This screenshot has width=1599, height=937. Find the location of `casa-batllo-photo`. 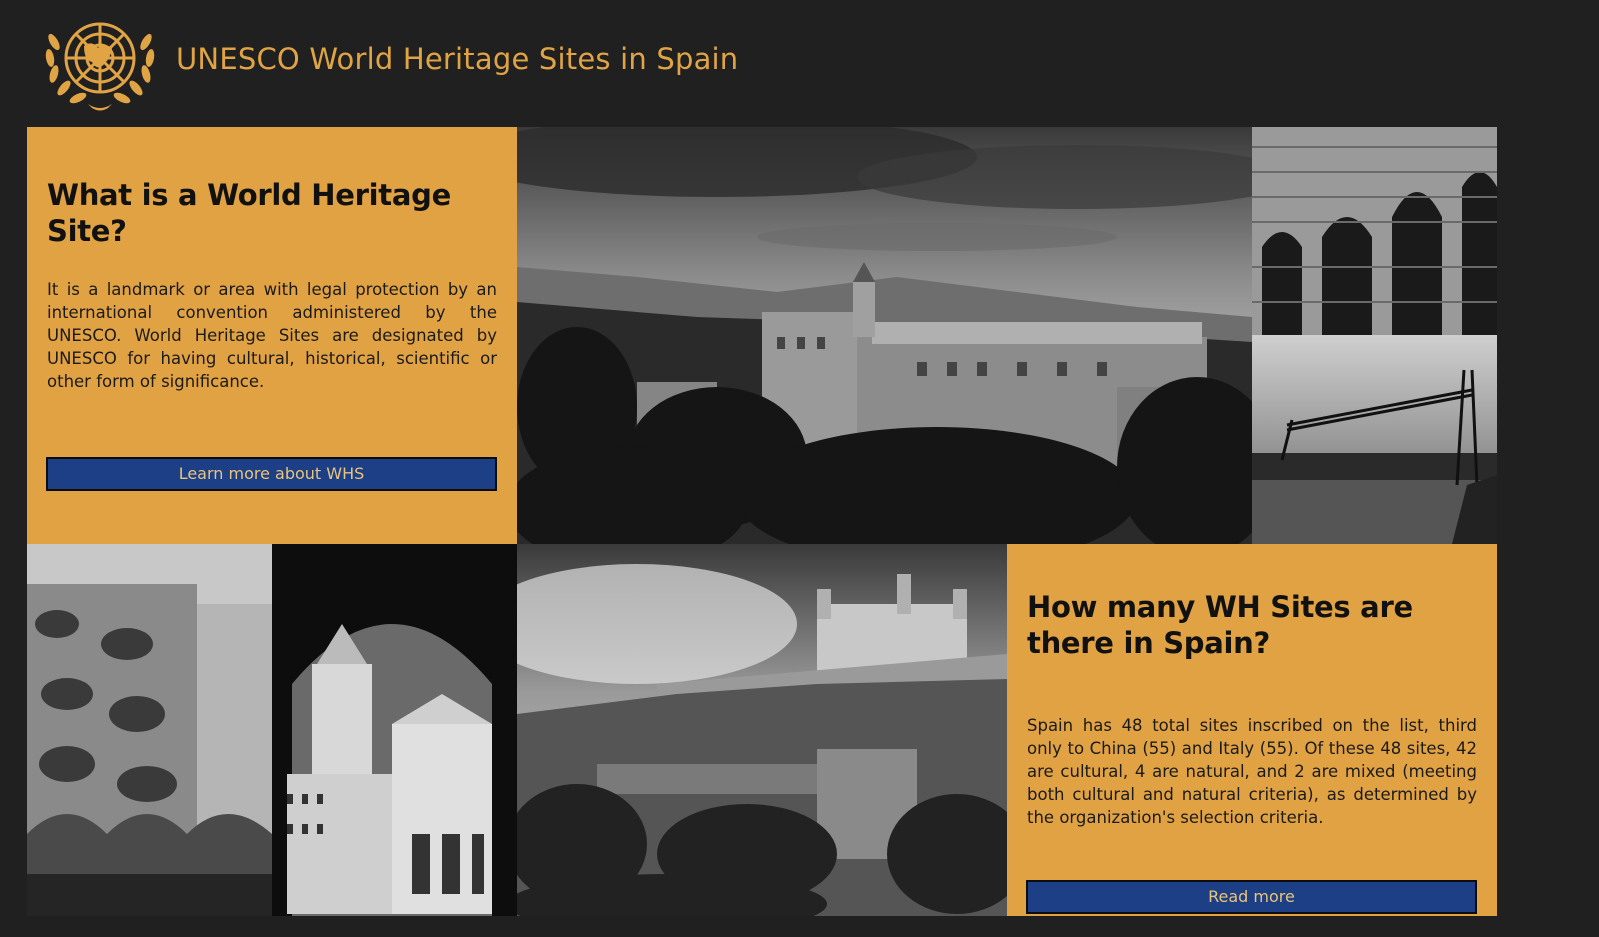

casa-batllo-photo is located at coordinates (149, 730).